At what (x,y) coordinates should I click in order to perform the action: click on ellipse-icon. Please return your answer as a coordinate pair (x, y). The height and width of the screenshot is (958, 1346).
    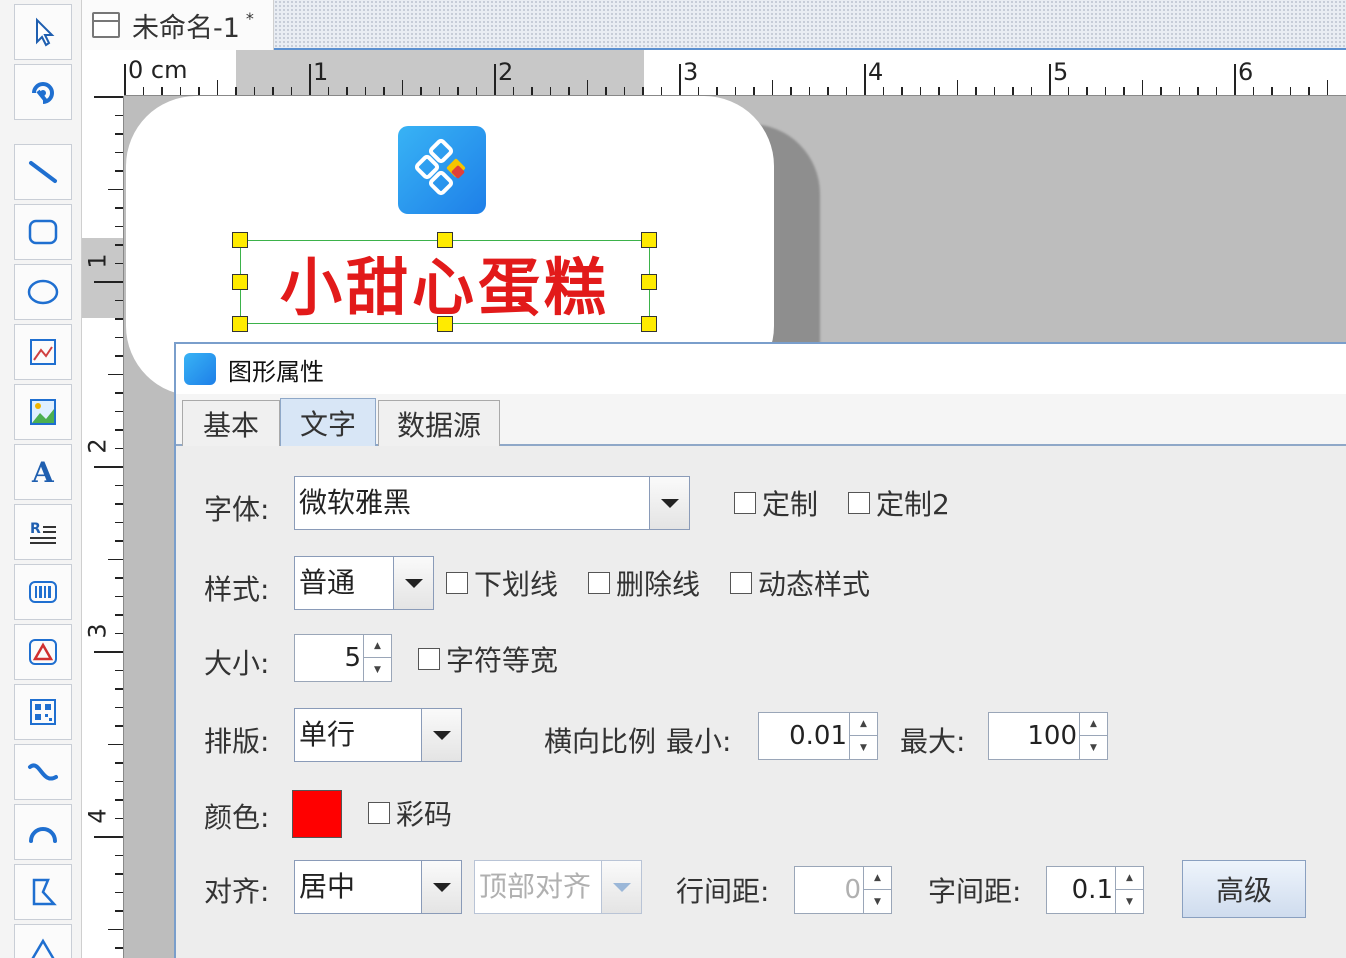
    Looking at the image, I should click on (43, 292).